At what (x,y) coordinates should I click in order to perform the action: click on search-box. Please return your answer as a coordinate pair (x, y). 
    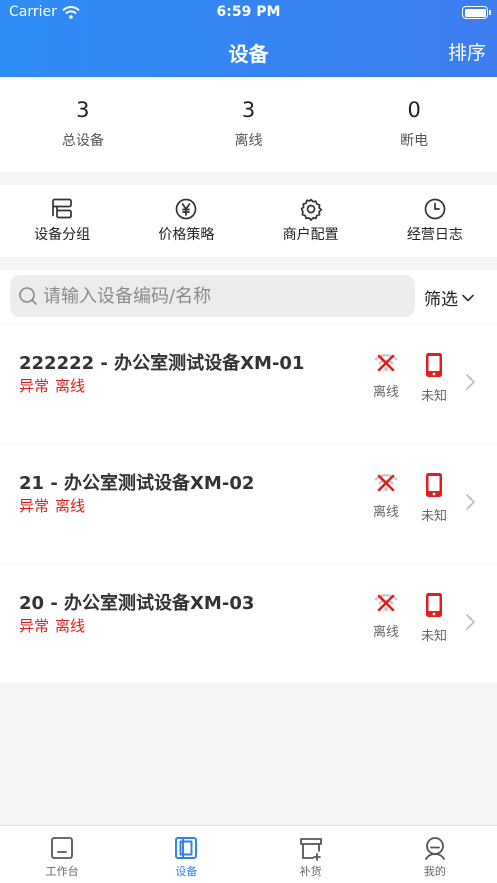
    Looking at the image, I should click on (212, 296).